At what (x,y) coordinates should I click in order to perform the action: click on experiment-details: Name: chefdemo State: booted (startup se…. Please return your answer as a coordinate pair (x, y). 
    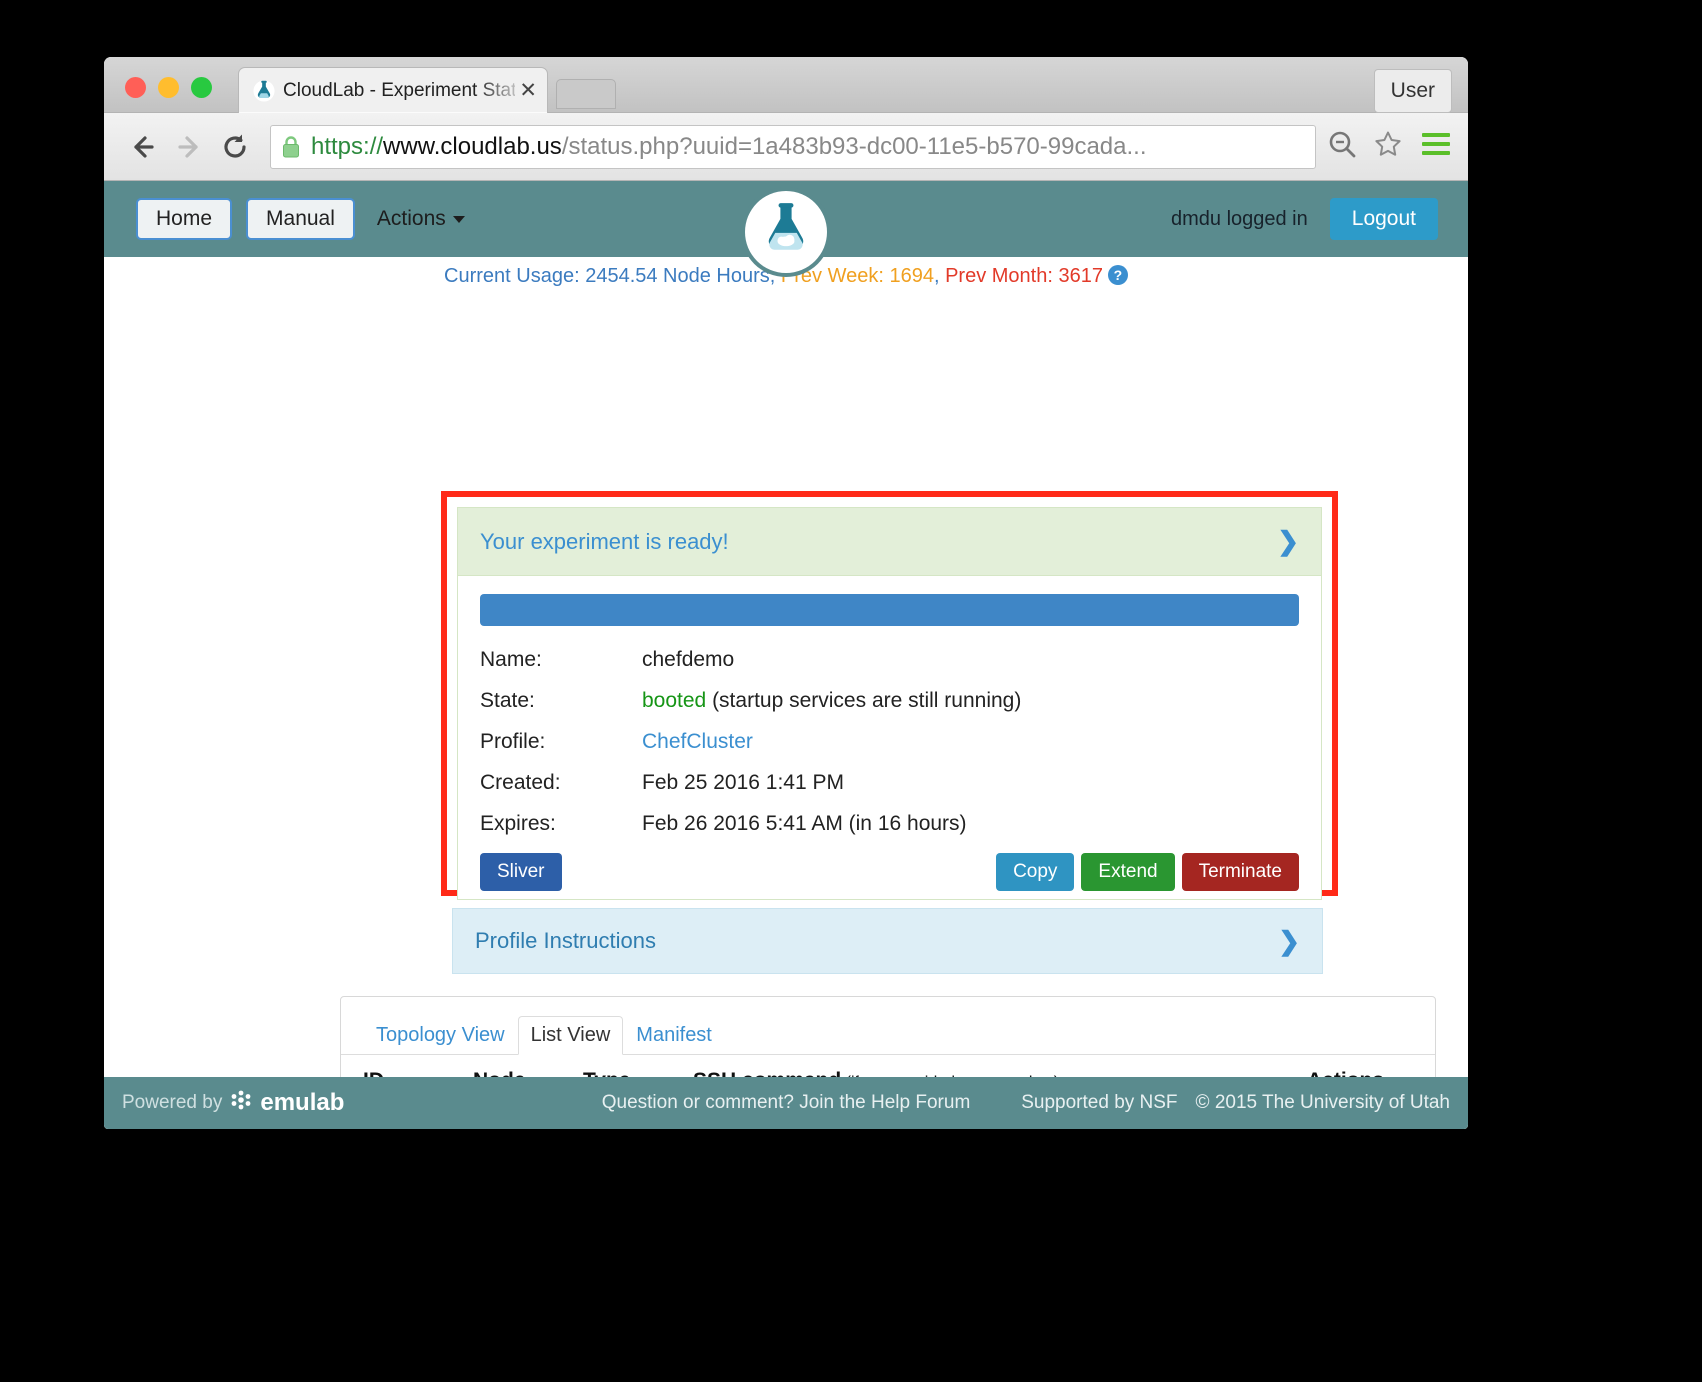
    Looking at the image, I should click on (889, 740).